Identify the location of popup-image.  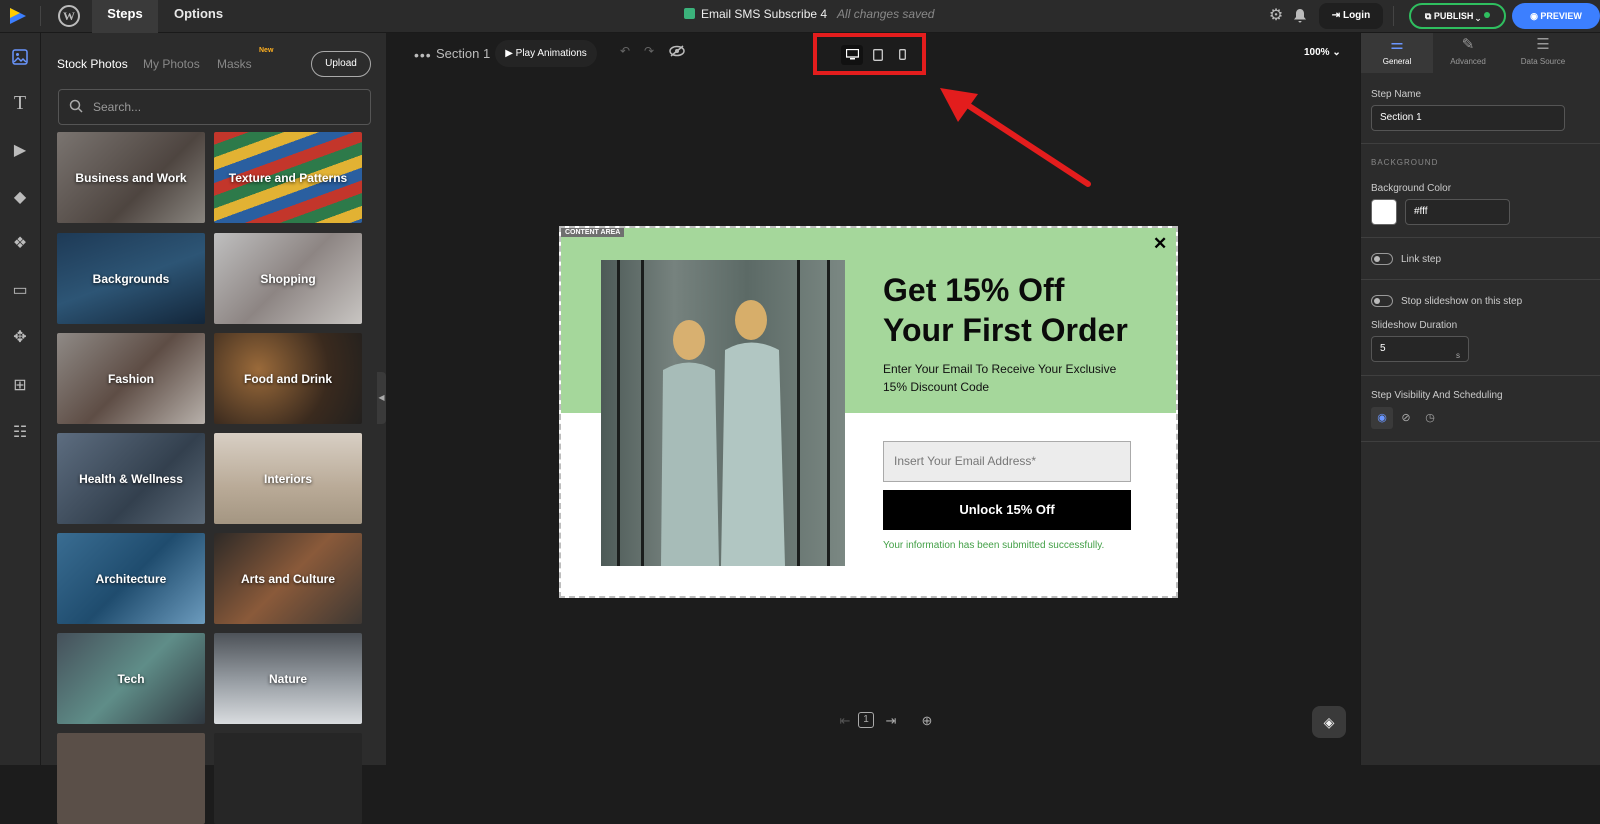
(723, 413).